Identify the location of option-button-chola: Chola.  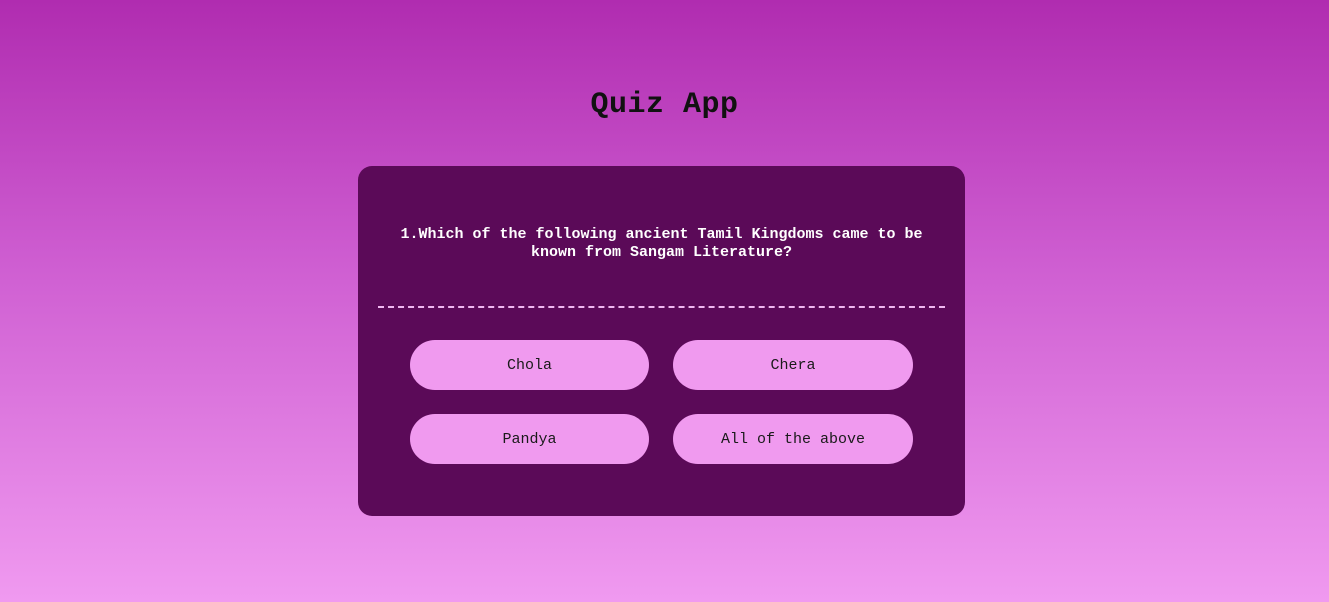
(529, 365).